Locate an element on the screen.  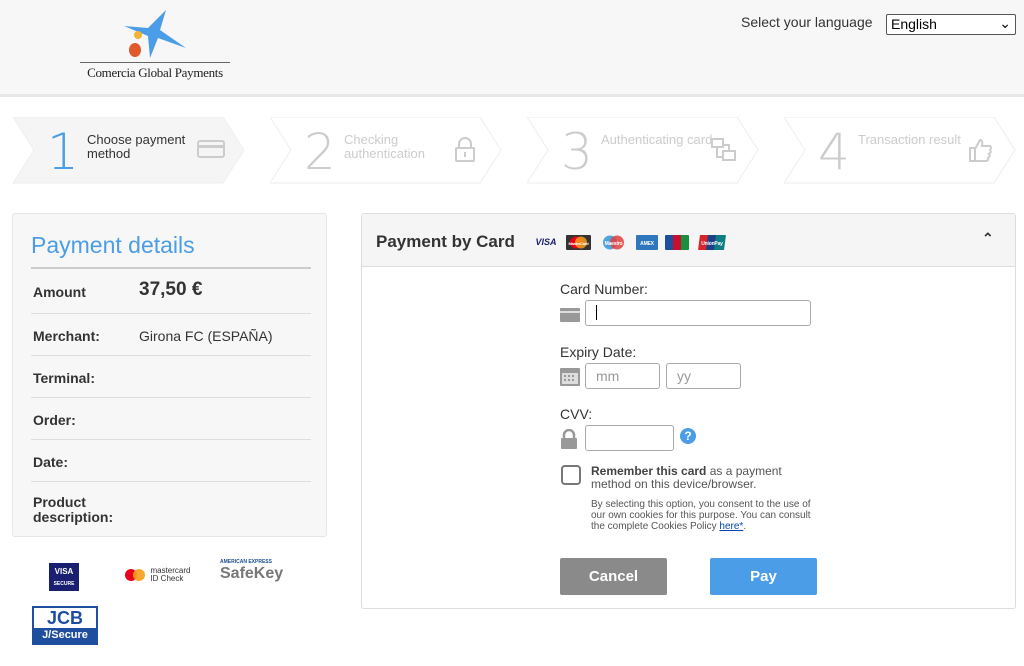
amex-safekey-logo: AMERICAN EXPRESS SafeKey is located at coordinates (252, 570).